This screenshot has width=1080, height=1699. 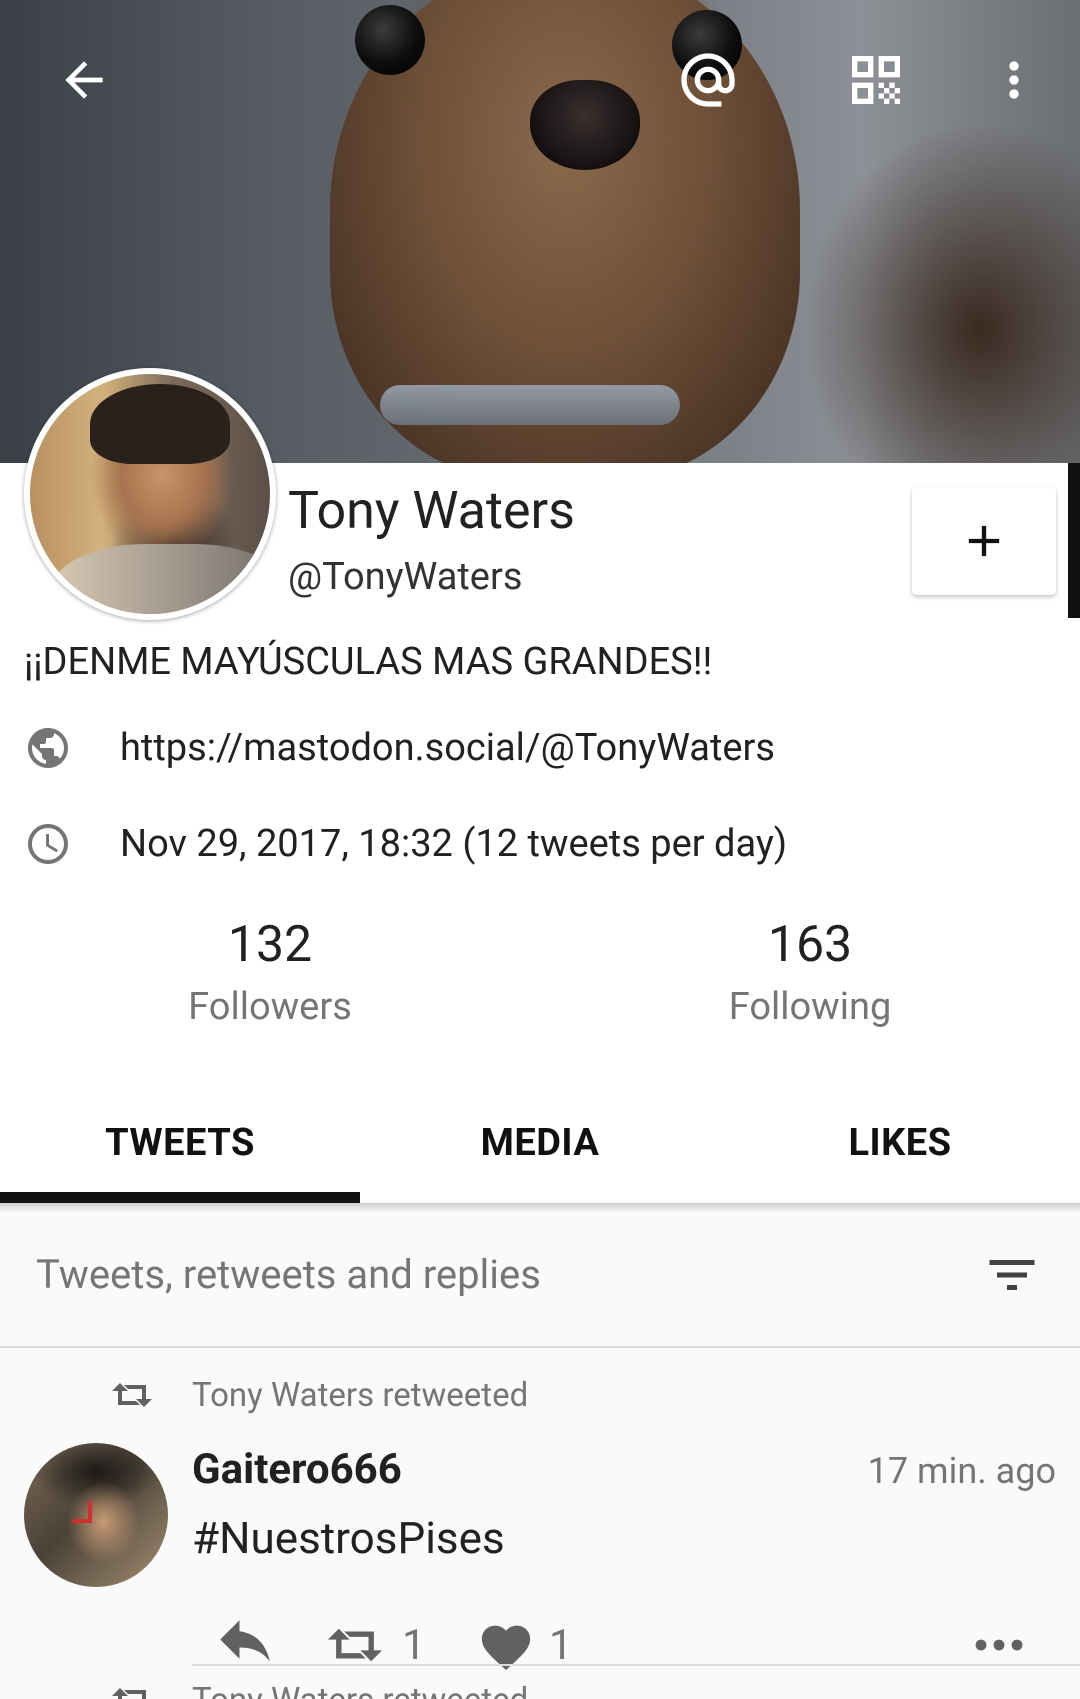 What do you see at coordinates (525, 1645) in the screenshot?
I see `like-button: 1` at bounding box center [525, 1645].